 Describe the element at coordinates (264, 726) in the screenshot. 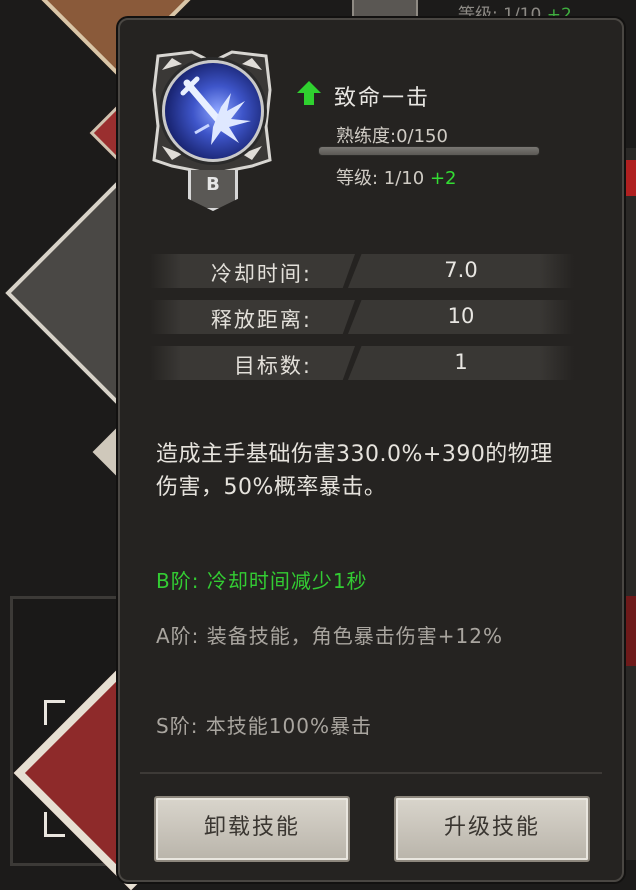

I see `tier-s-effect: S阶: 本技能100%暴击` at that location.